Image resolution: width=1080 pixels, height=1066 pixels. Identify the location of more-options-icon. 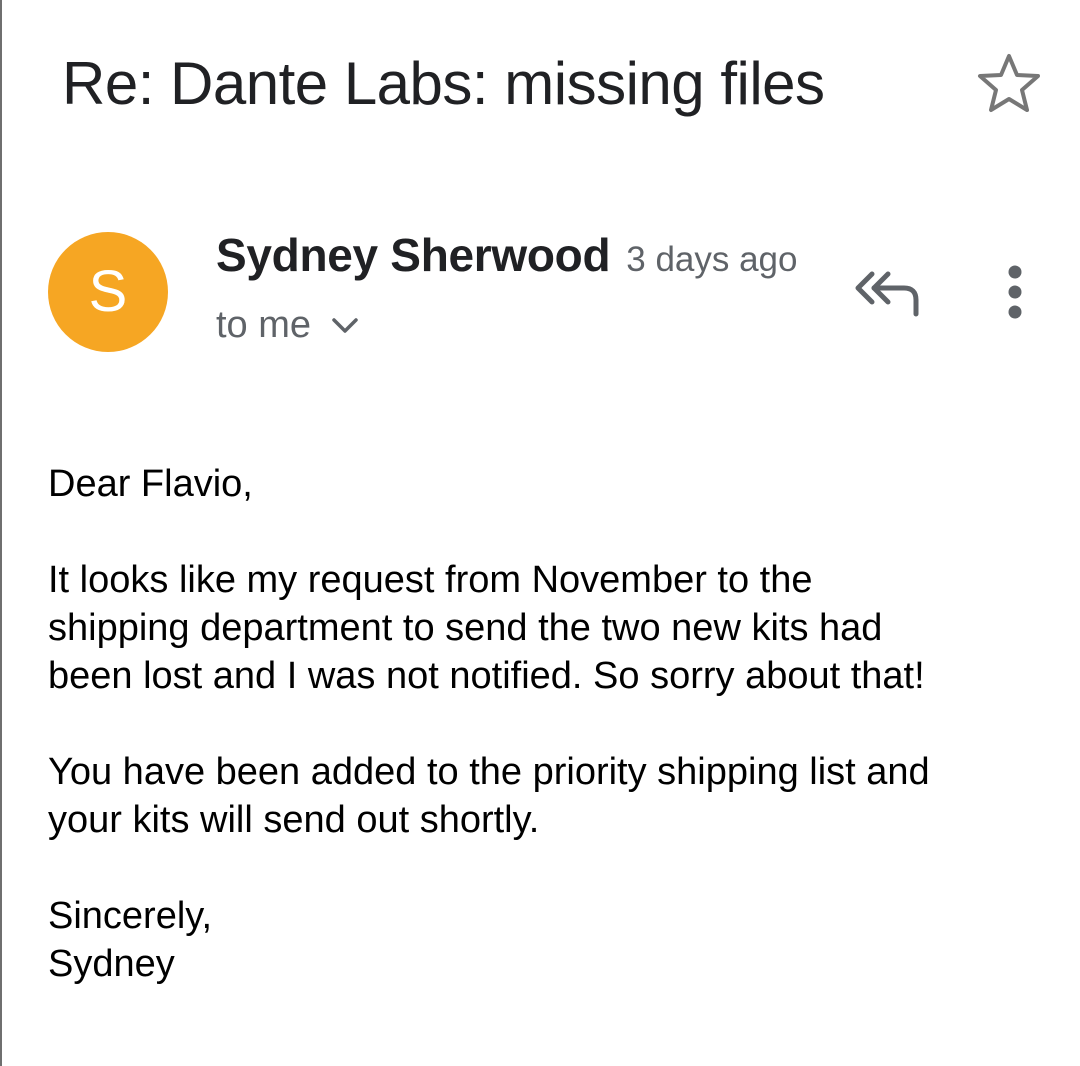
(1015, 293).